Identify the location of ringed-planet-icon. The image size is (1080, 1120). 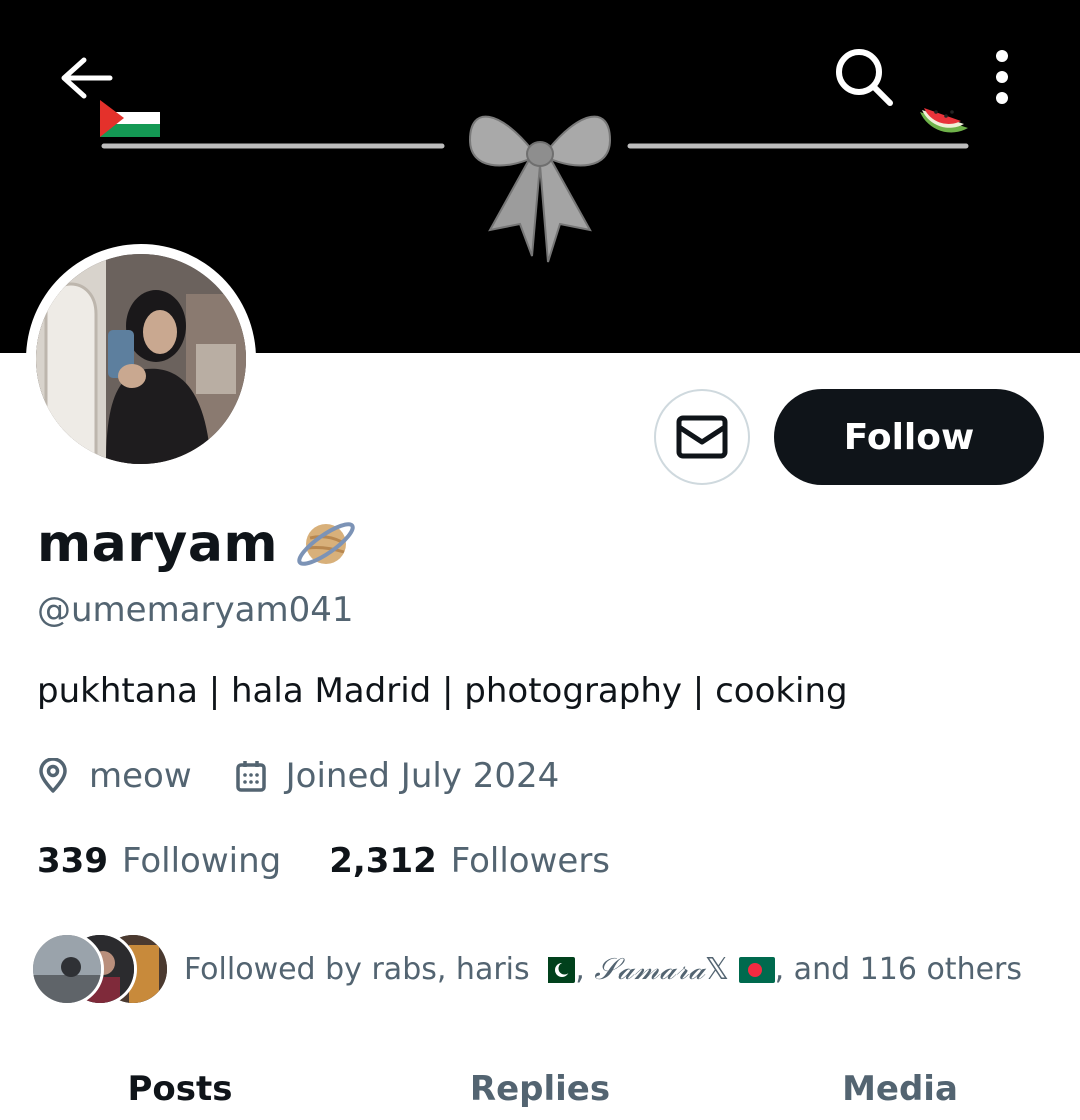
(326, 544).